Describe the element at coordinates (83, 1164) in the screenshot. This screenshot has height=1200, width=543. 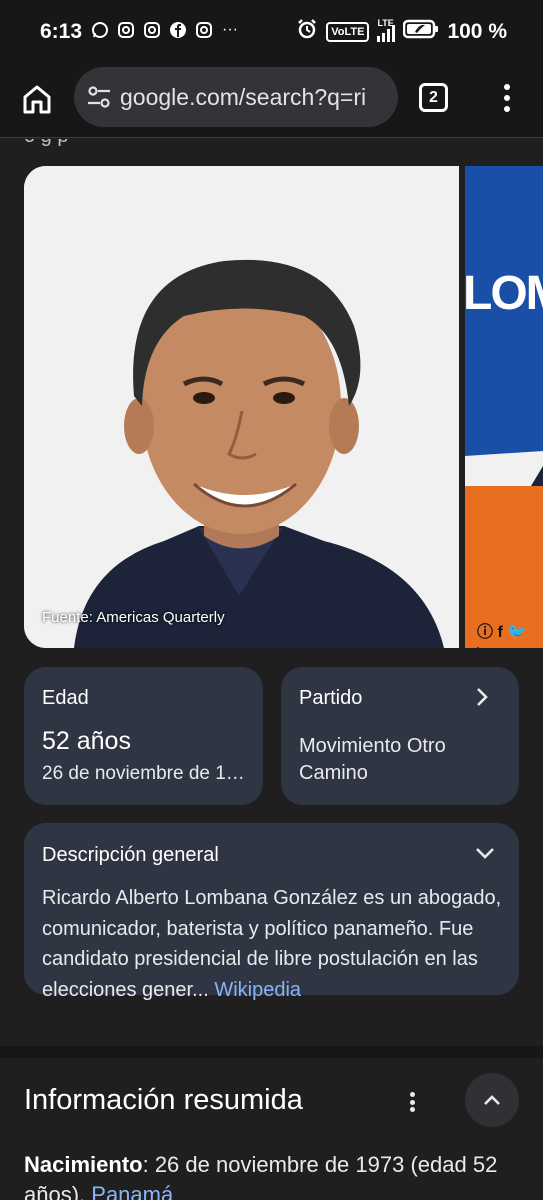
I see `birth-label: Nacimiento` at that location.